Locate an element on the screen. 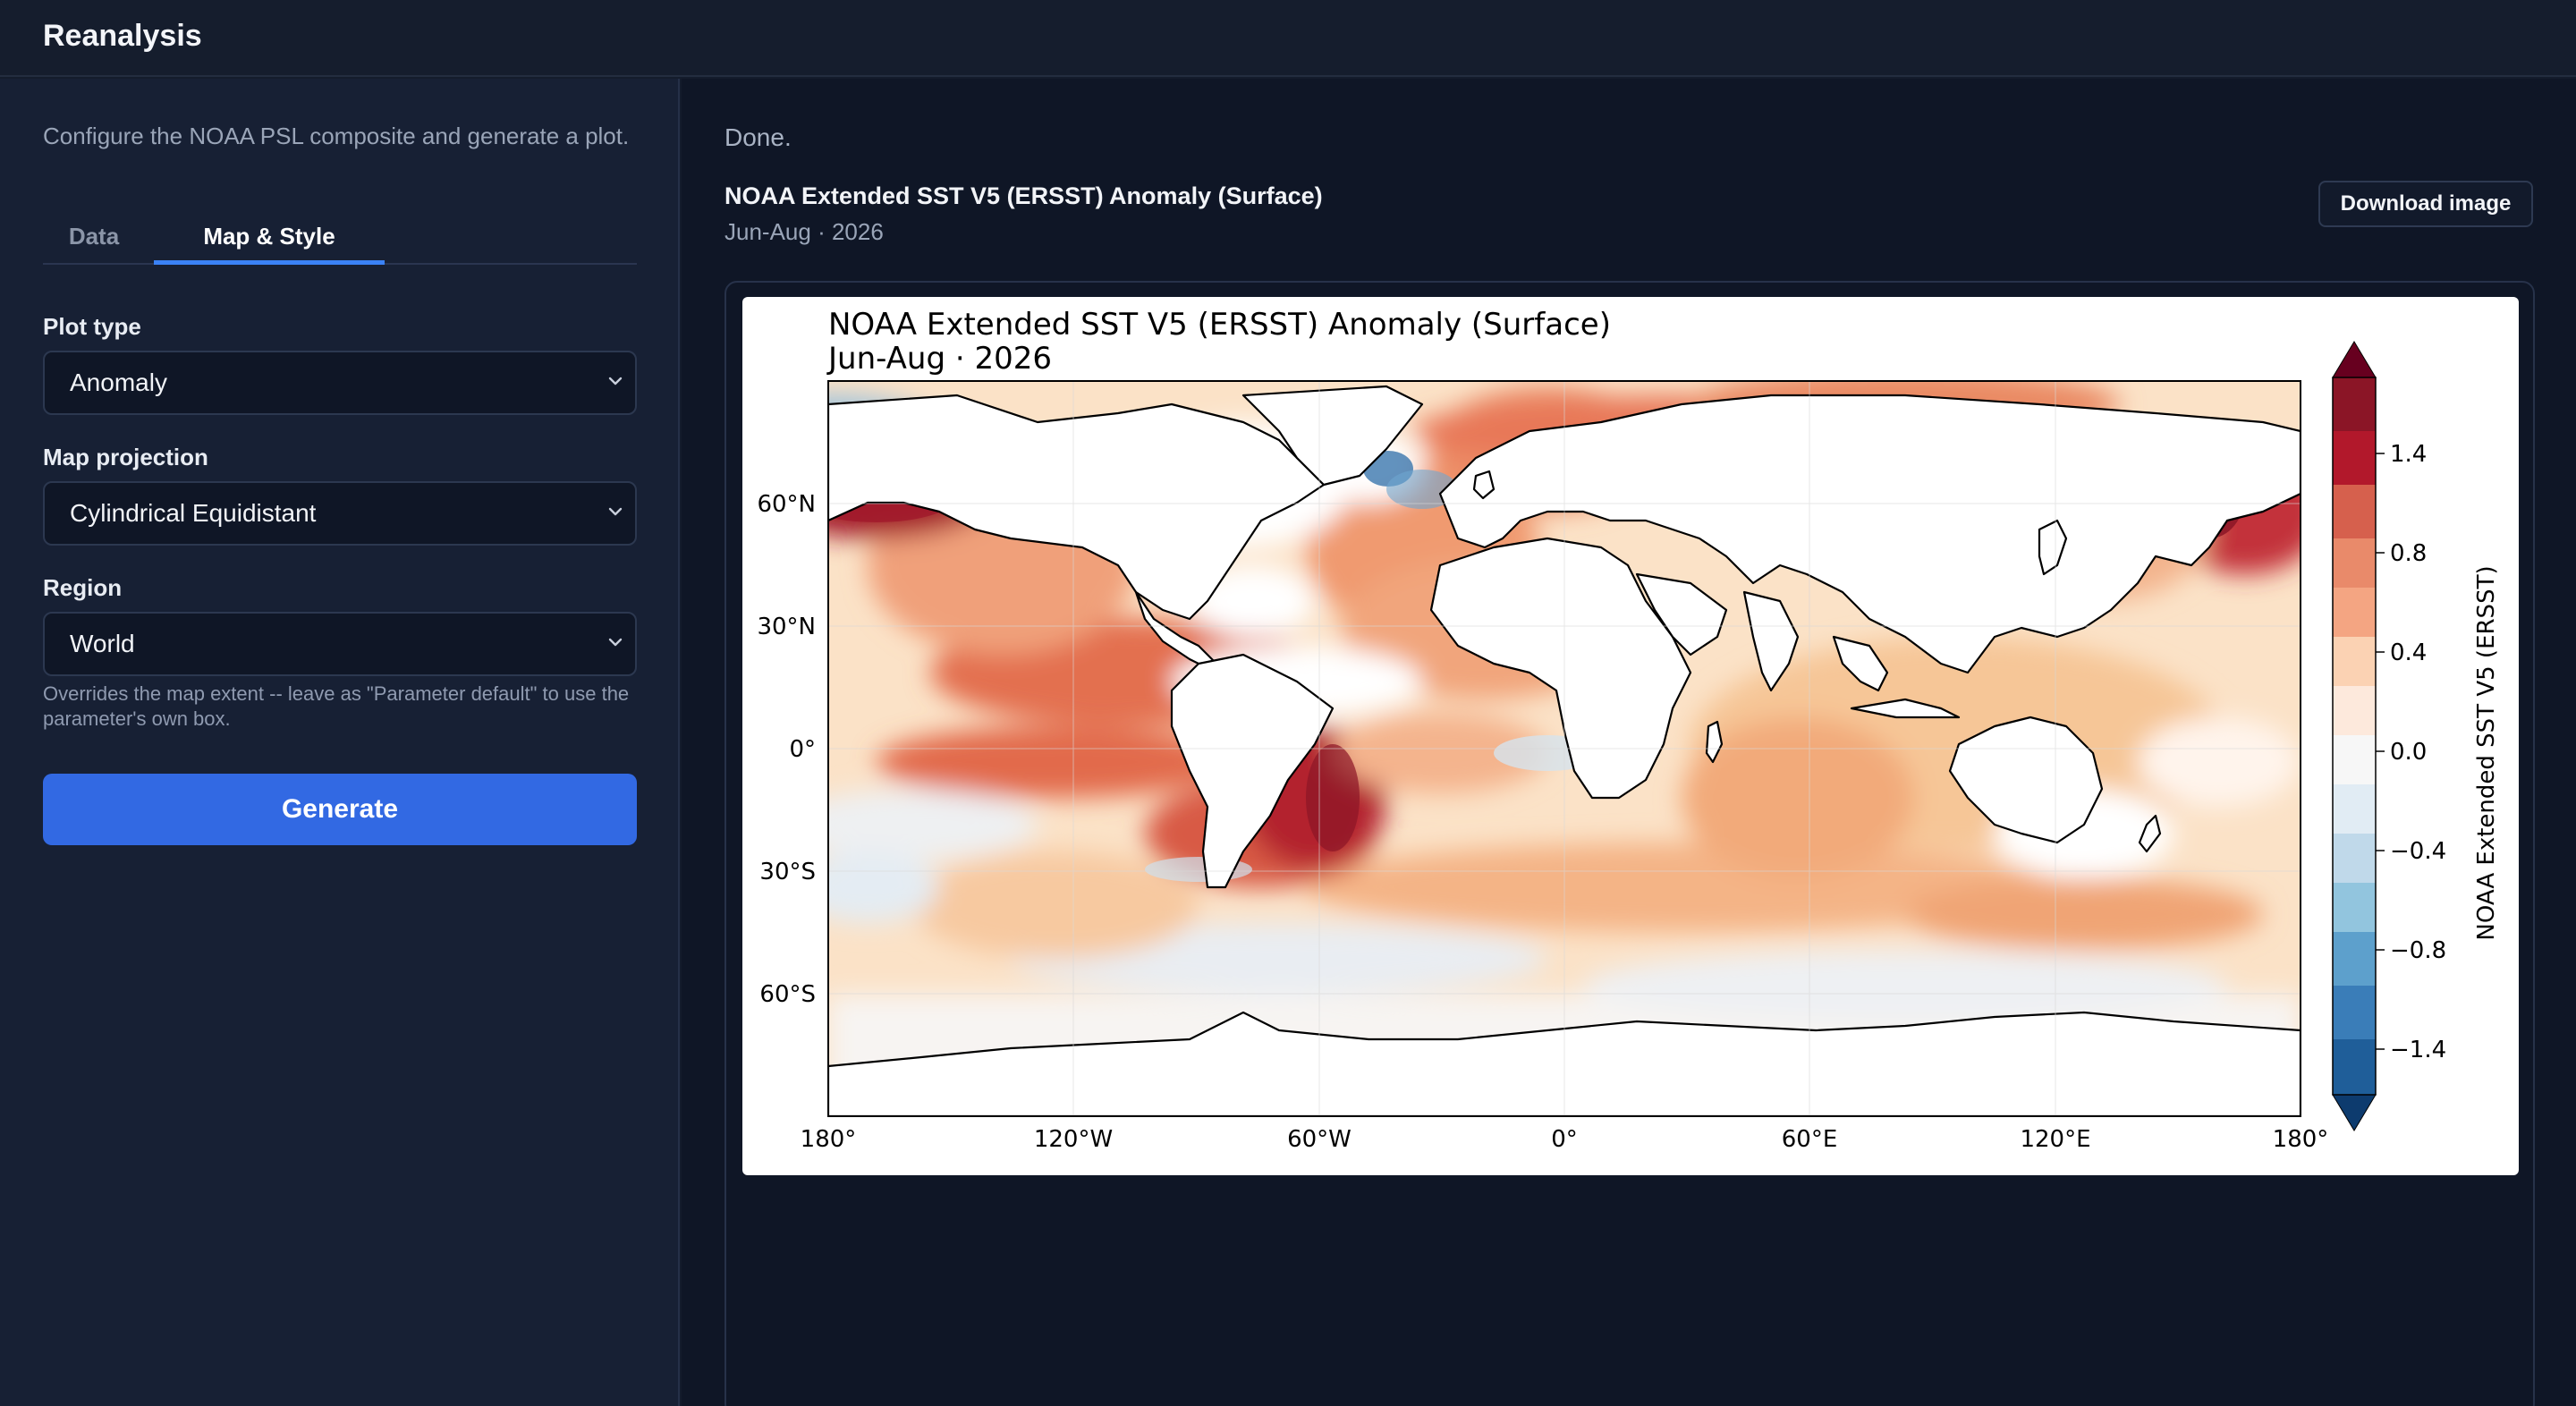 This screenshot has height=1406, width=2576. colorbar-tick-label: −0.4 is located at coordinates (2418, 852).